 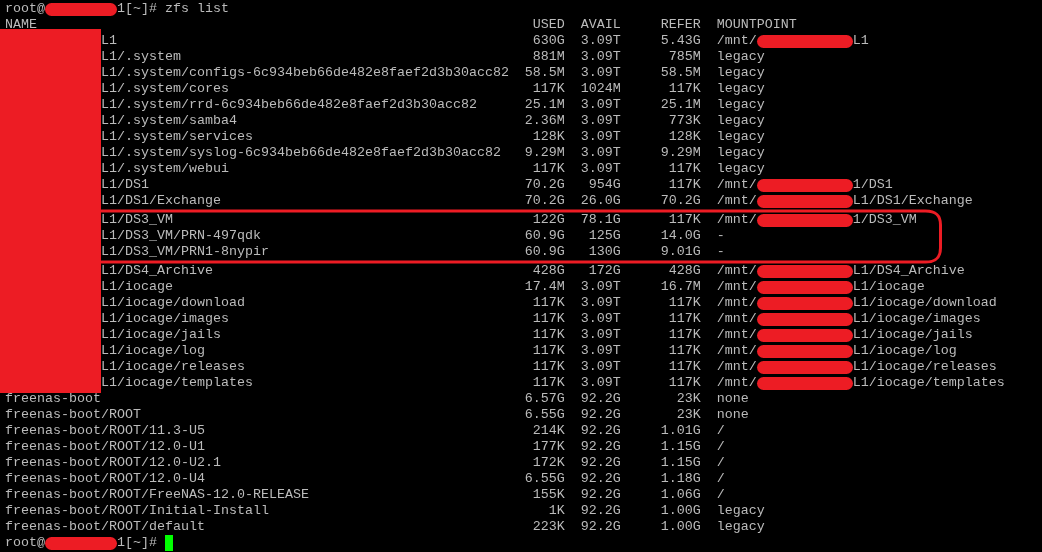 I want to click on mountpoint-text: none, so click(x=732, y=415).